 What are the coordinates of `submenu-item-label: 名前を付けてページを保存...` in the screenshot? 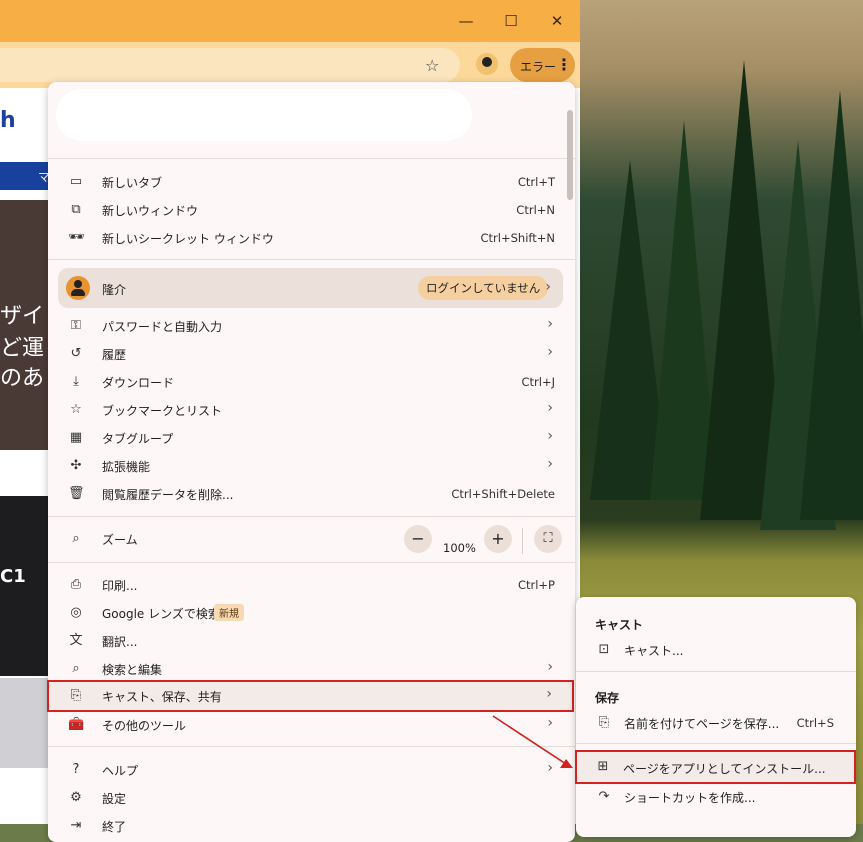 It's located at (702, 724).